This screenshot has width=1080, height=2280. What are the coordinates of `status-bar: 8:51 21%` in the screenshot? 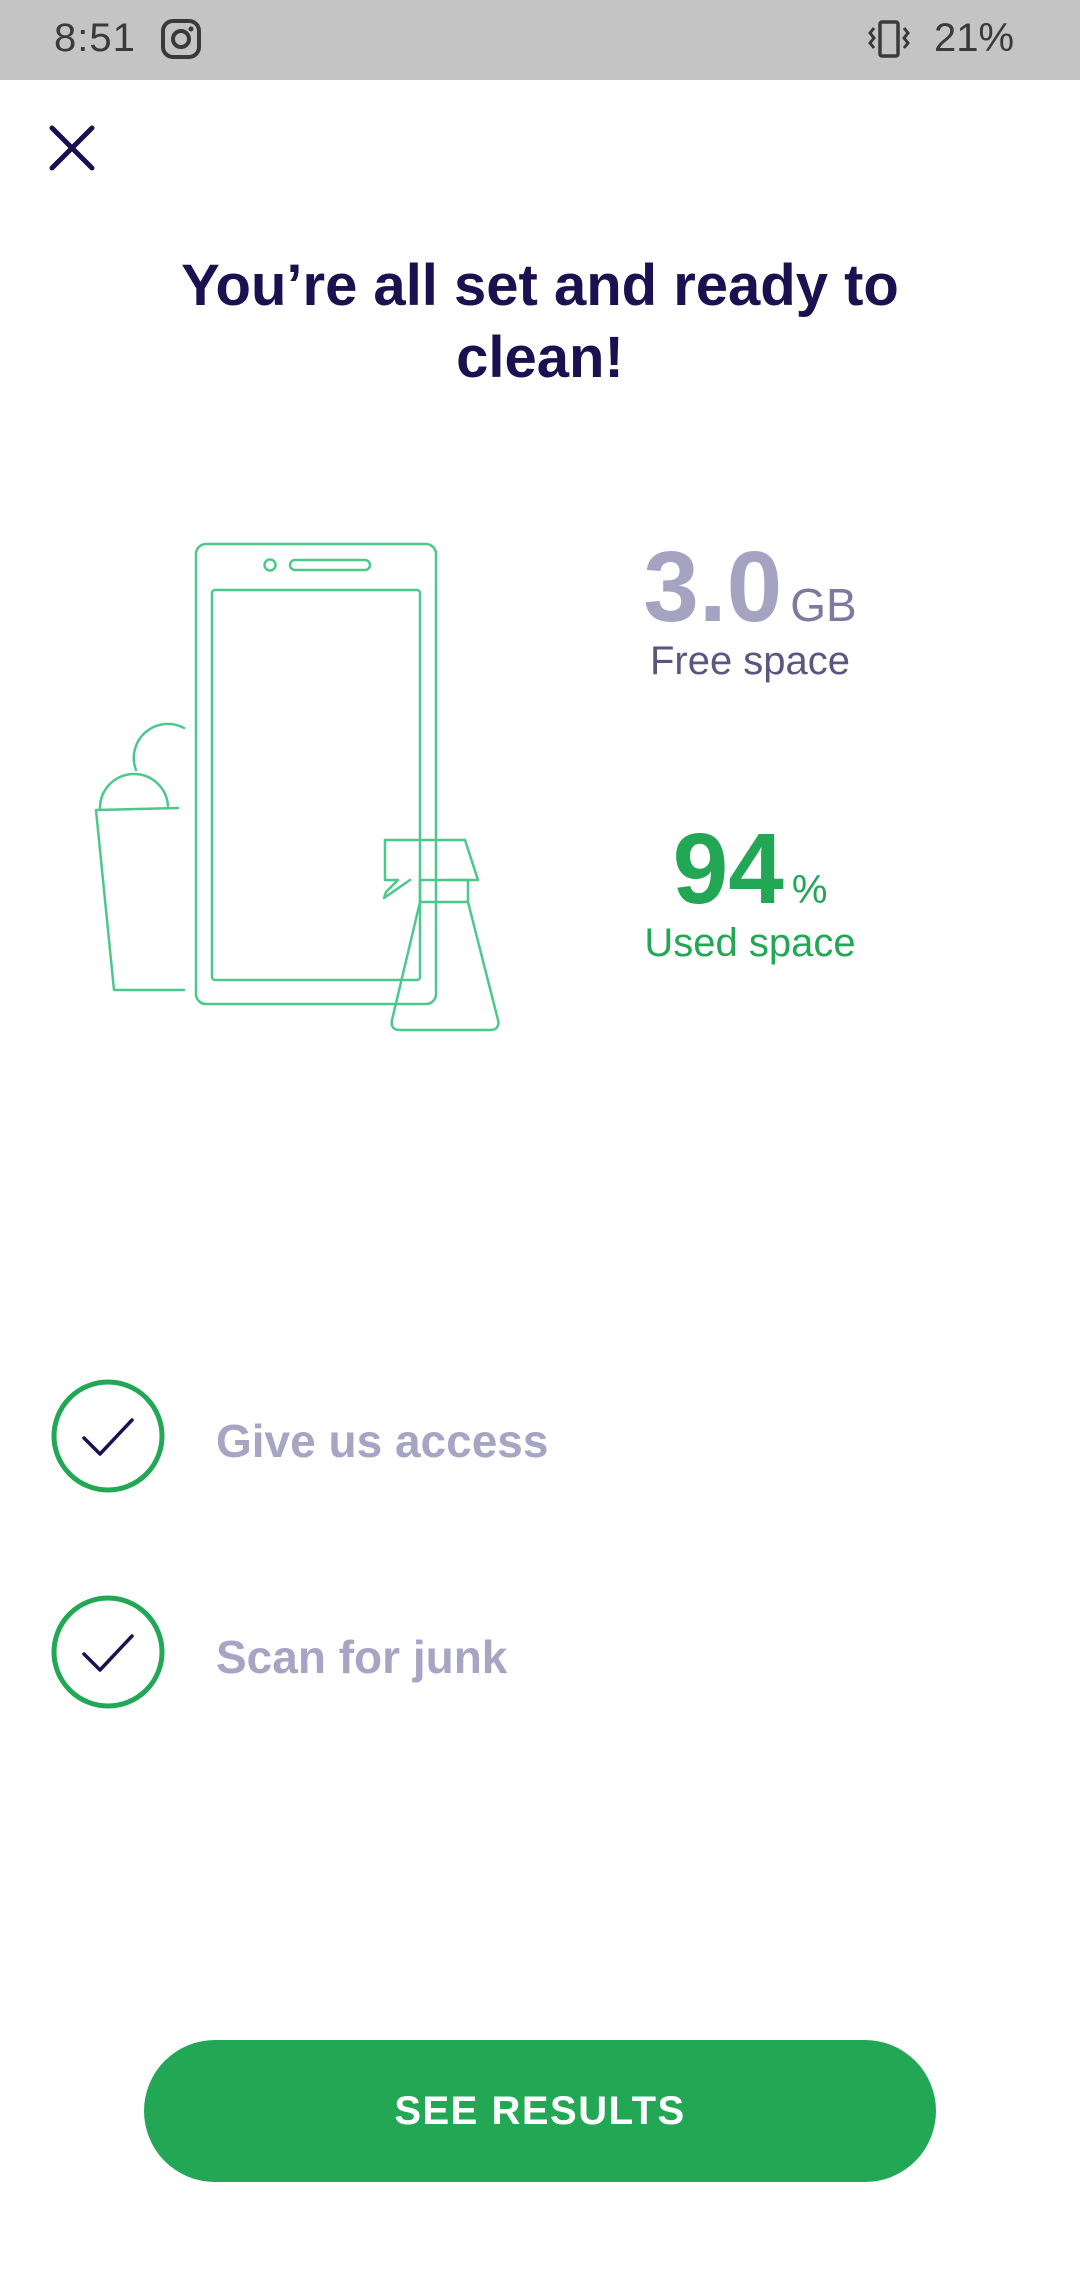 It's located at (540, 40).